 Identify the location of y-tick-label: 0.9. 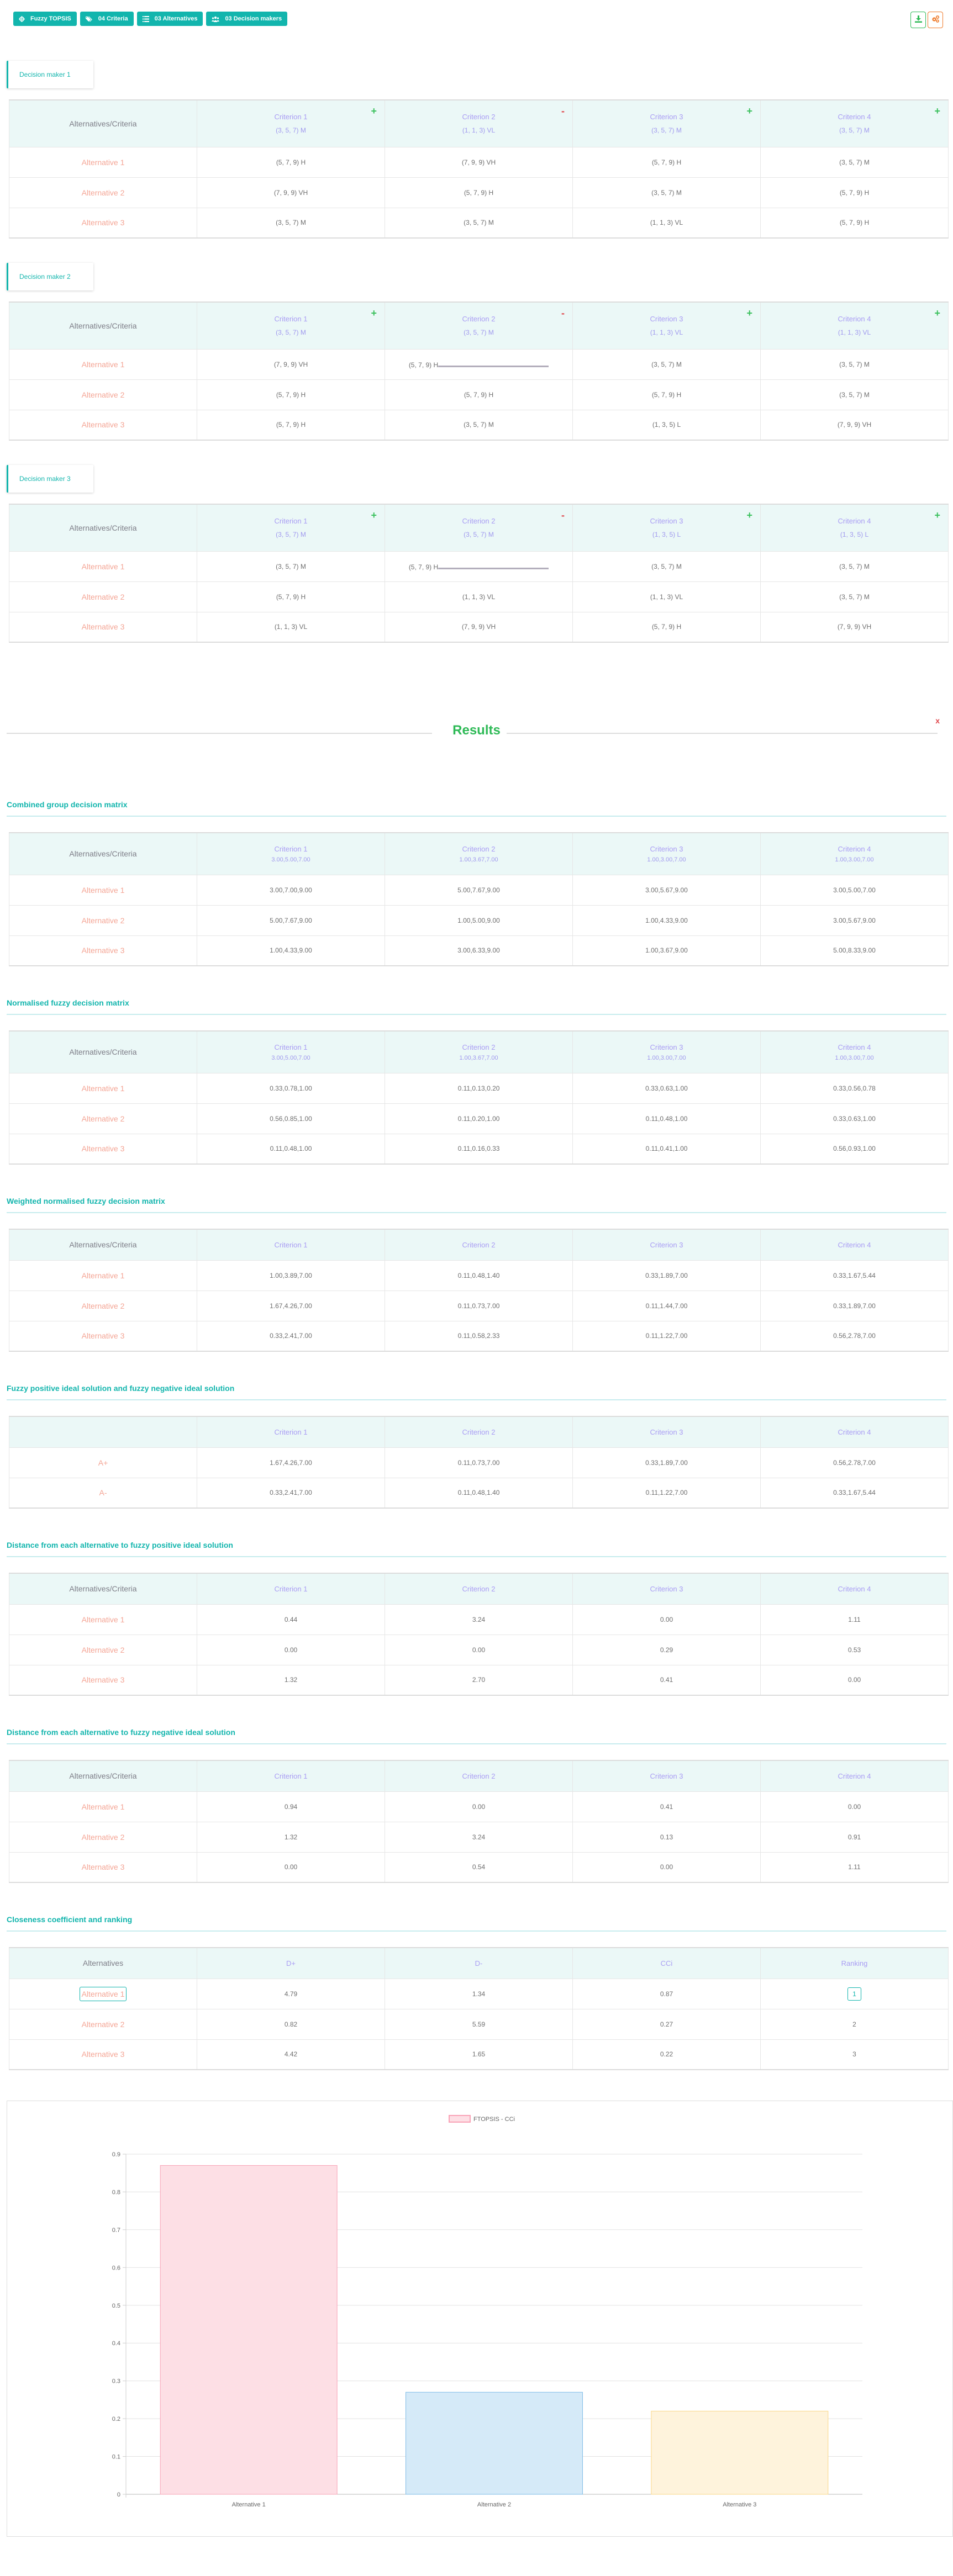
(116, 2154).